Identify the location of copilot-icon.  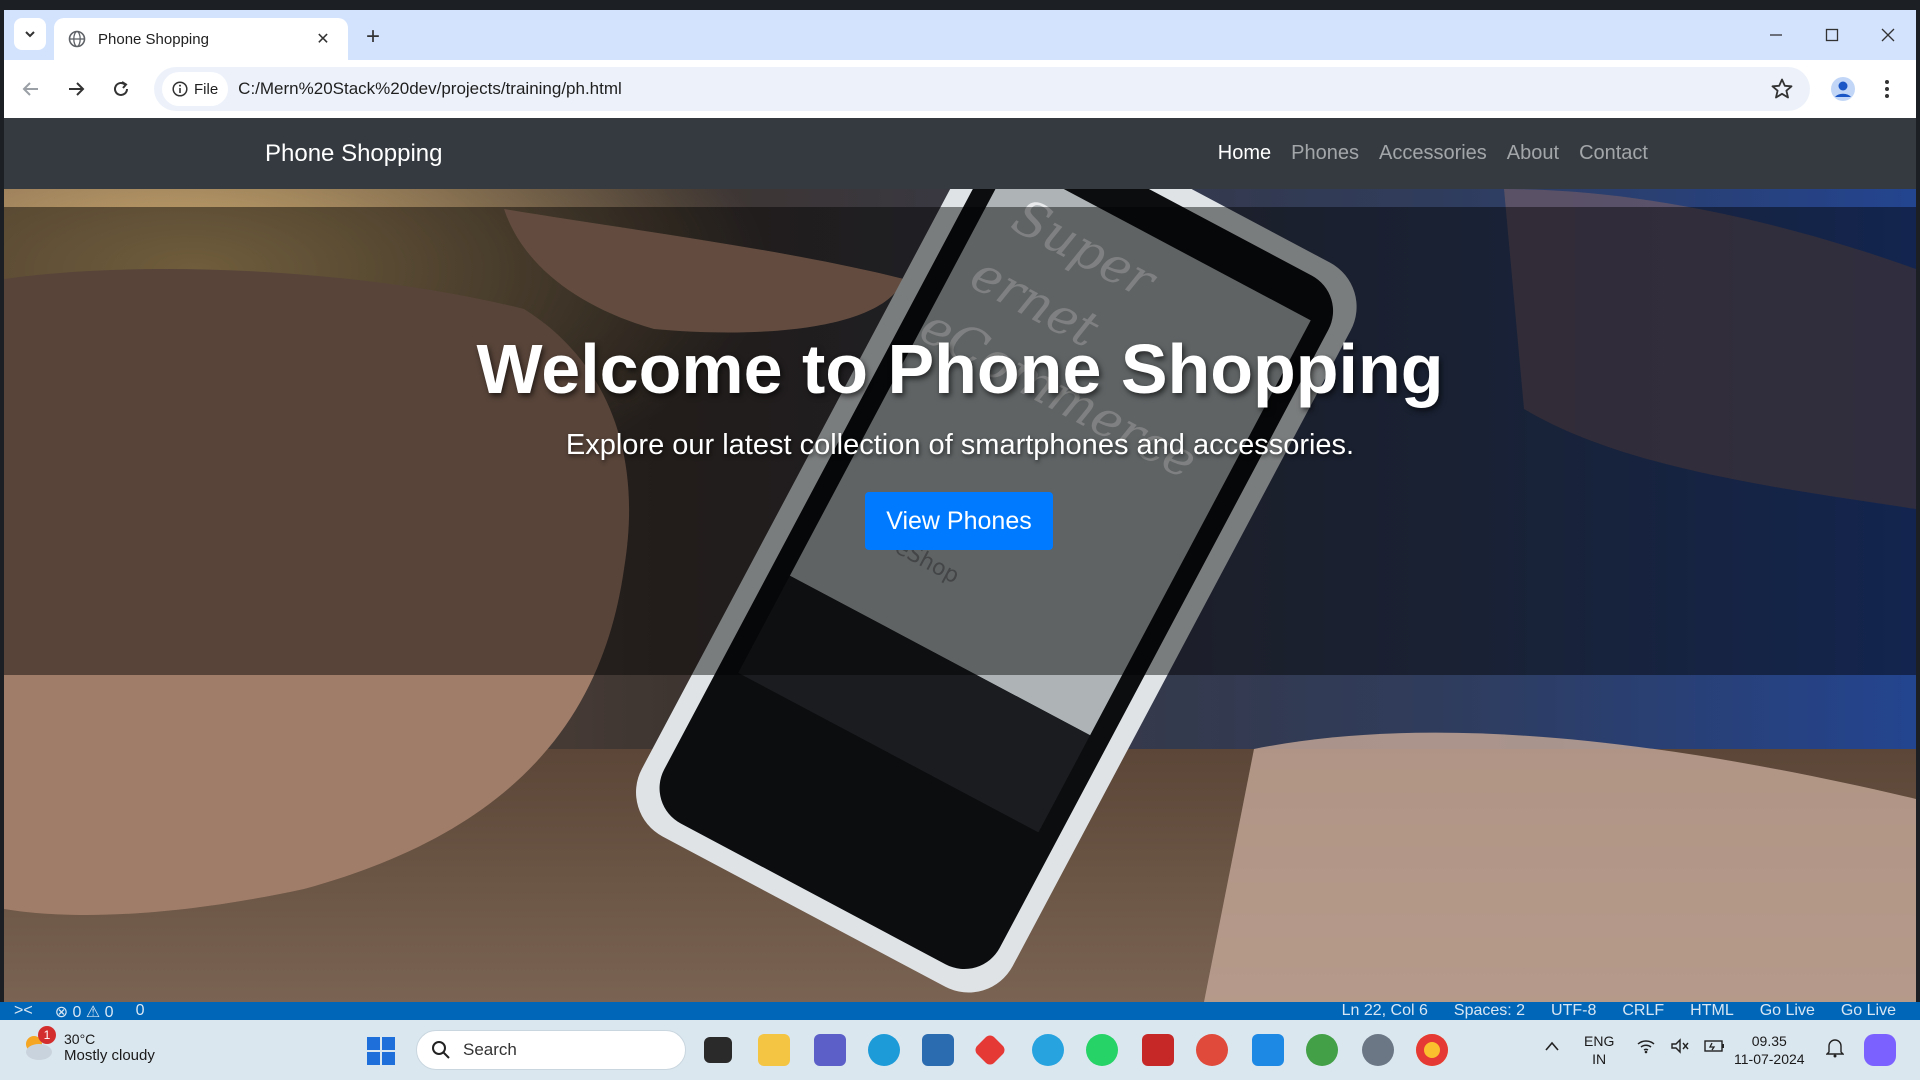
(1880, 1050).